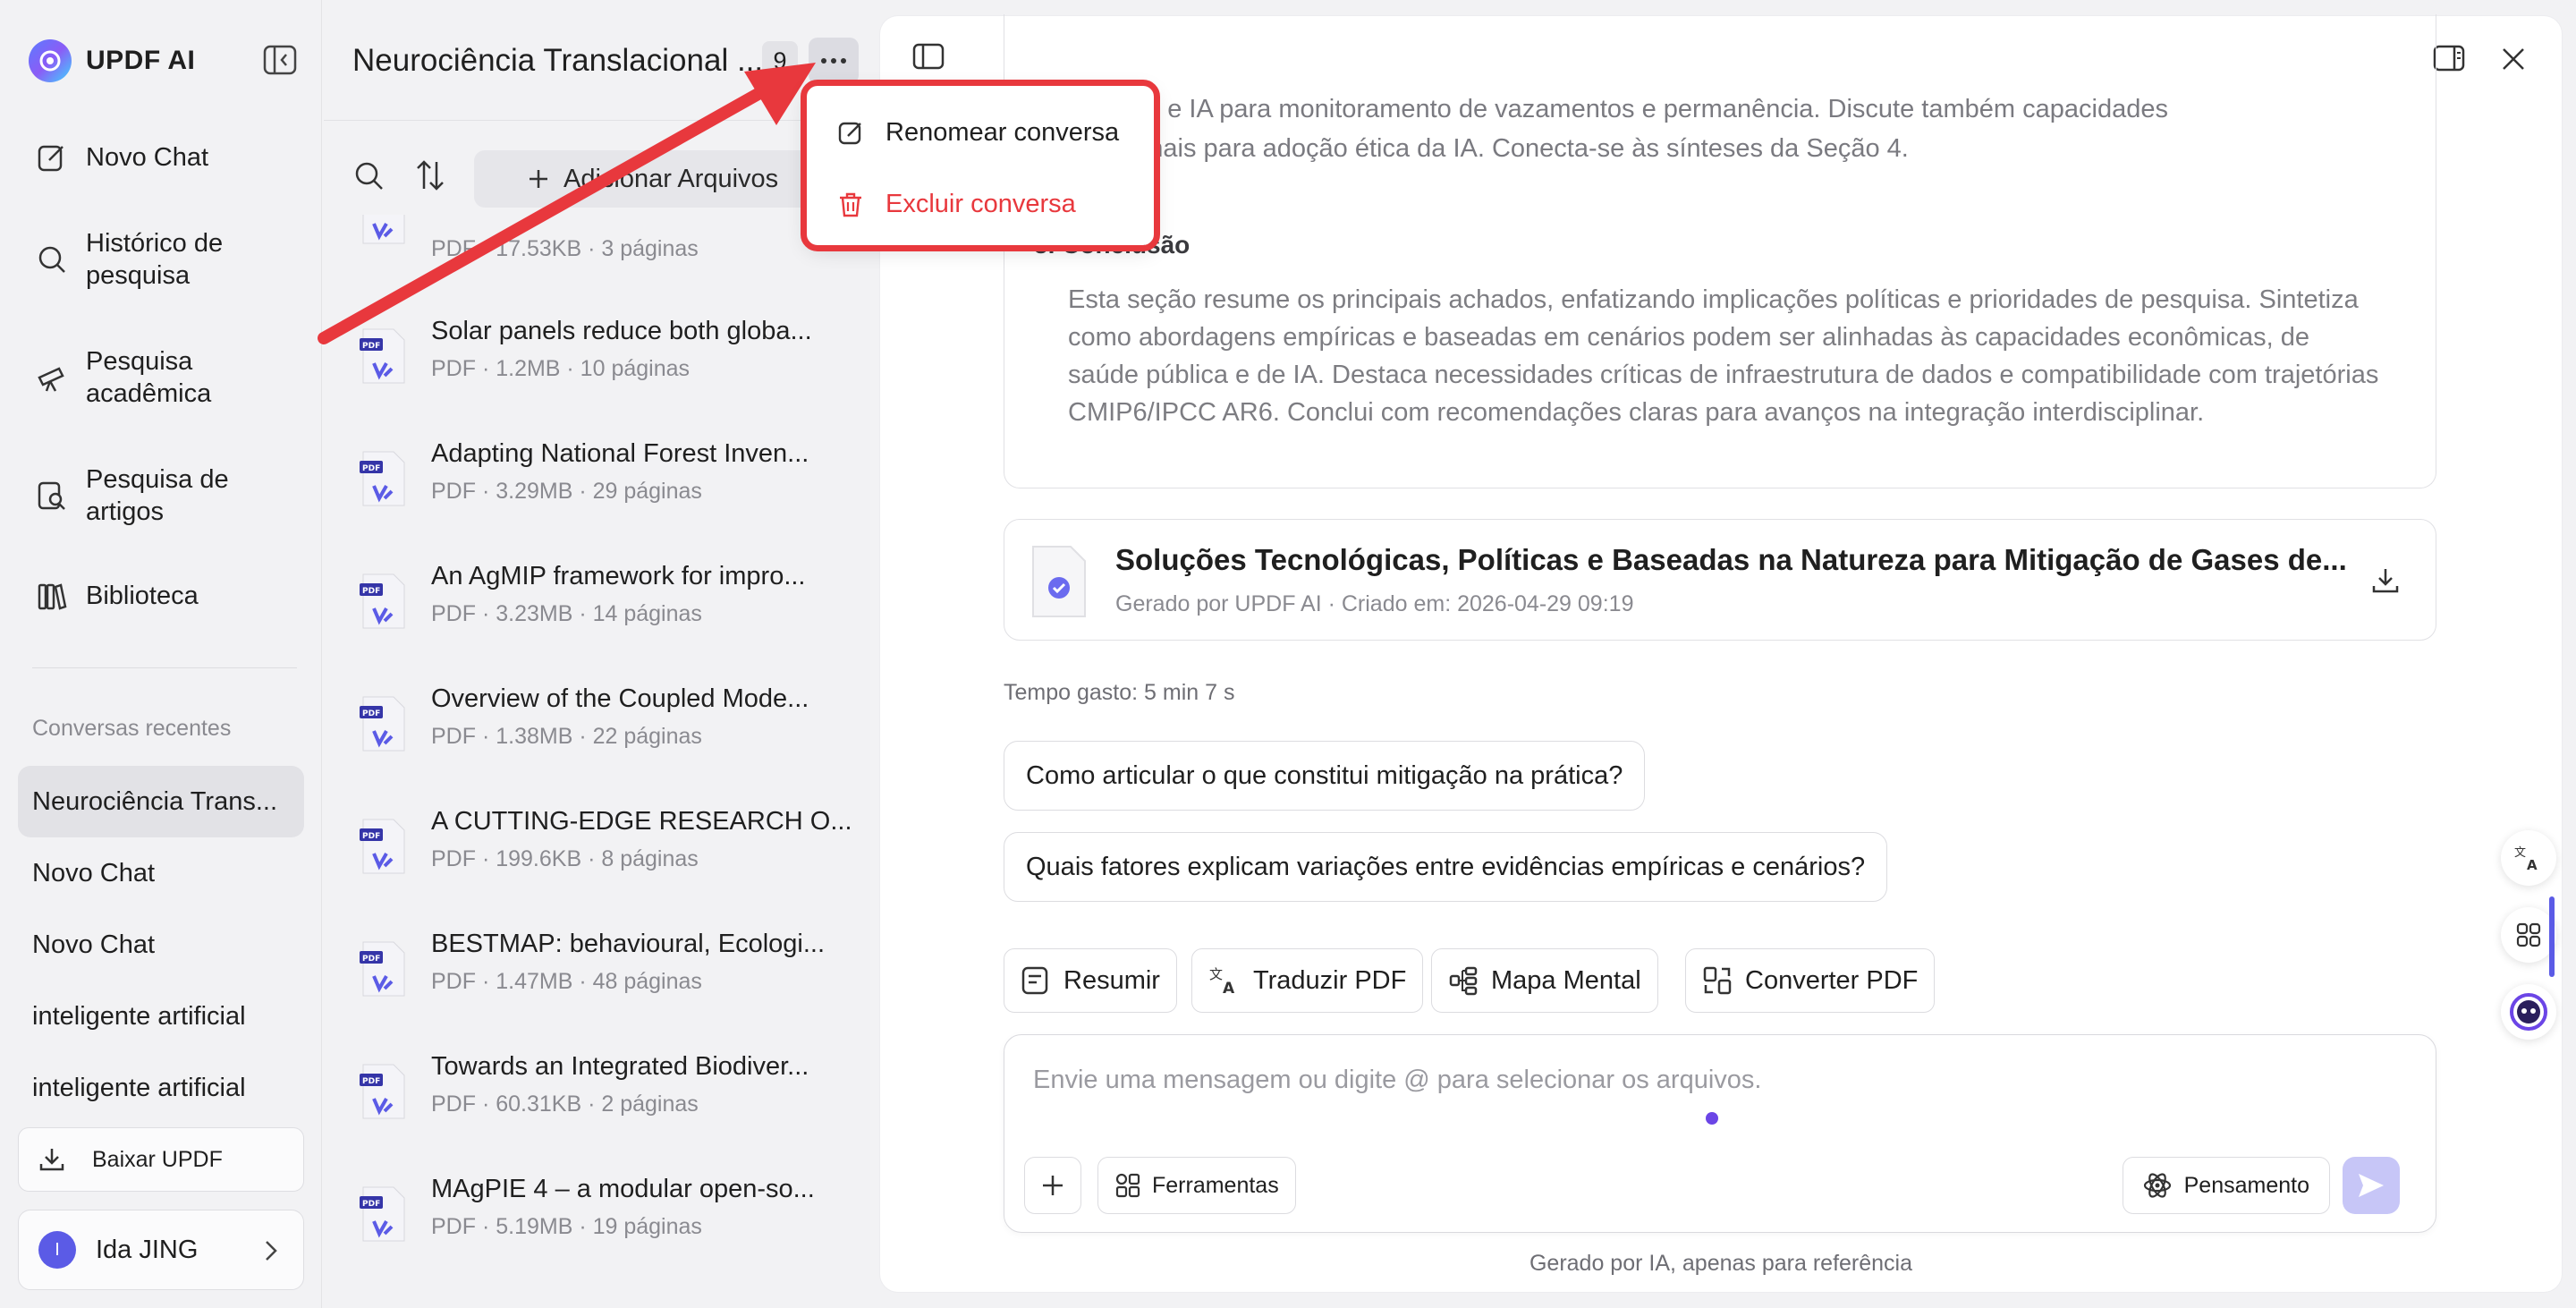  I want to click on download-updf-button: Baixar UPDF, so click(161, 1159).